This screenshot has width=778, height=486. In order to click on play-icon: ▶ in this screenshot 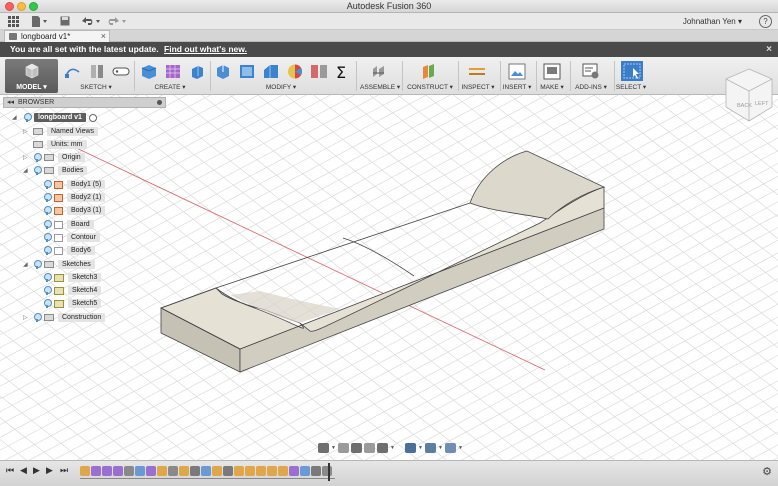, I will do `click(37, 470)`.